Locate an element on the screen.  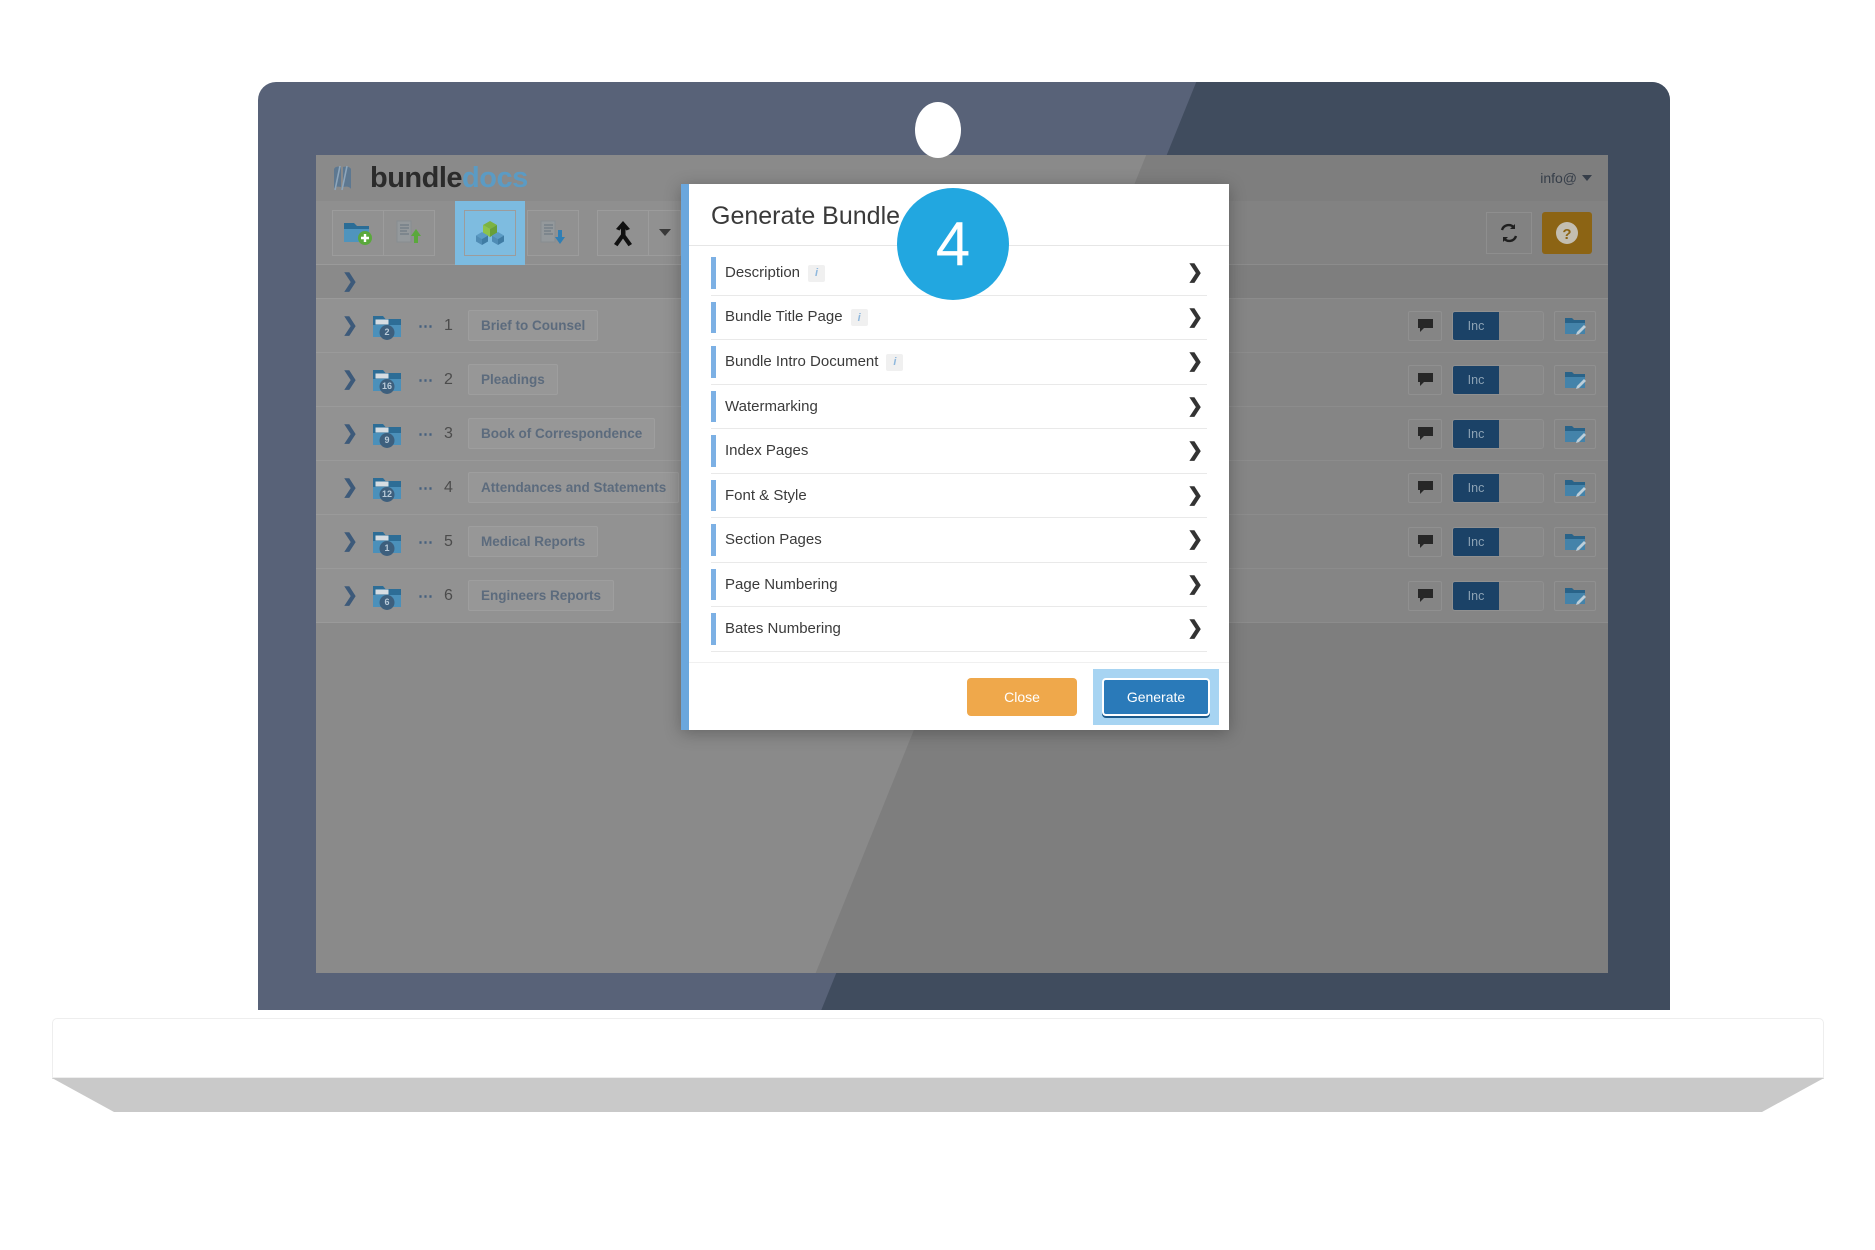
folder-count-badge: 9 is located at coordinates (387, 440).